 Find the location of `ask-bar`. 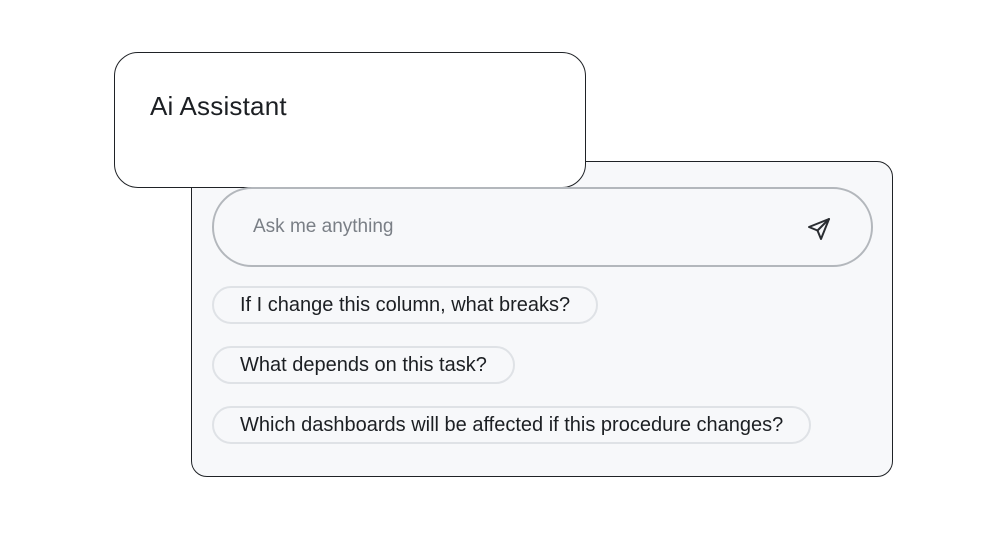

ask-bar is located at coordinates (542, 227).